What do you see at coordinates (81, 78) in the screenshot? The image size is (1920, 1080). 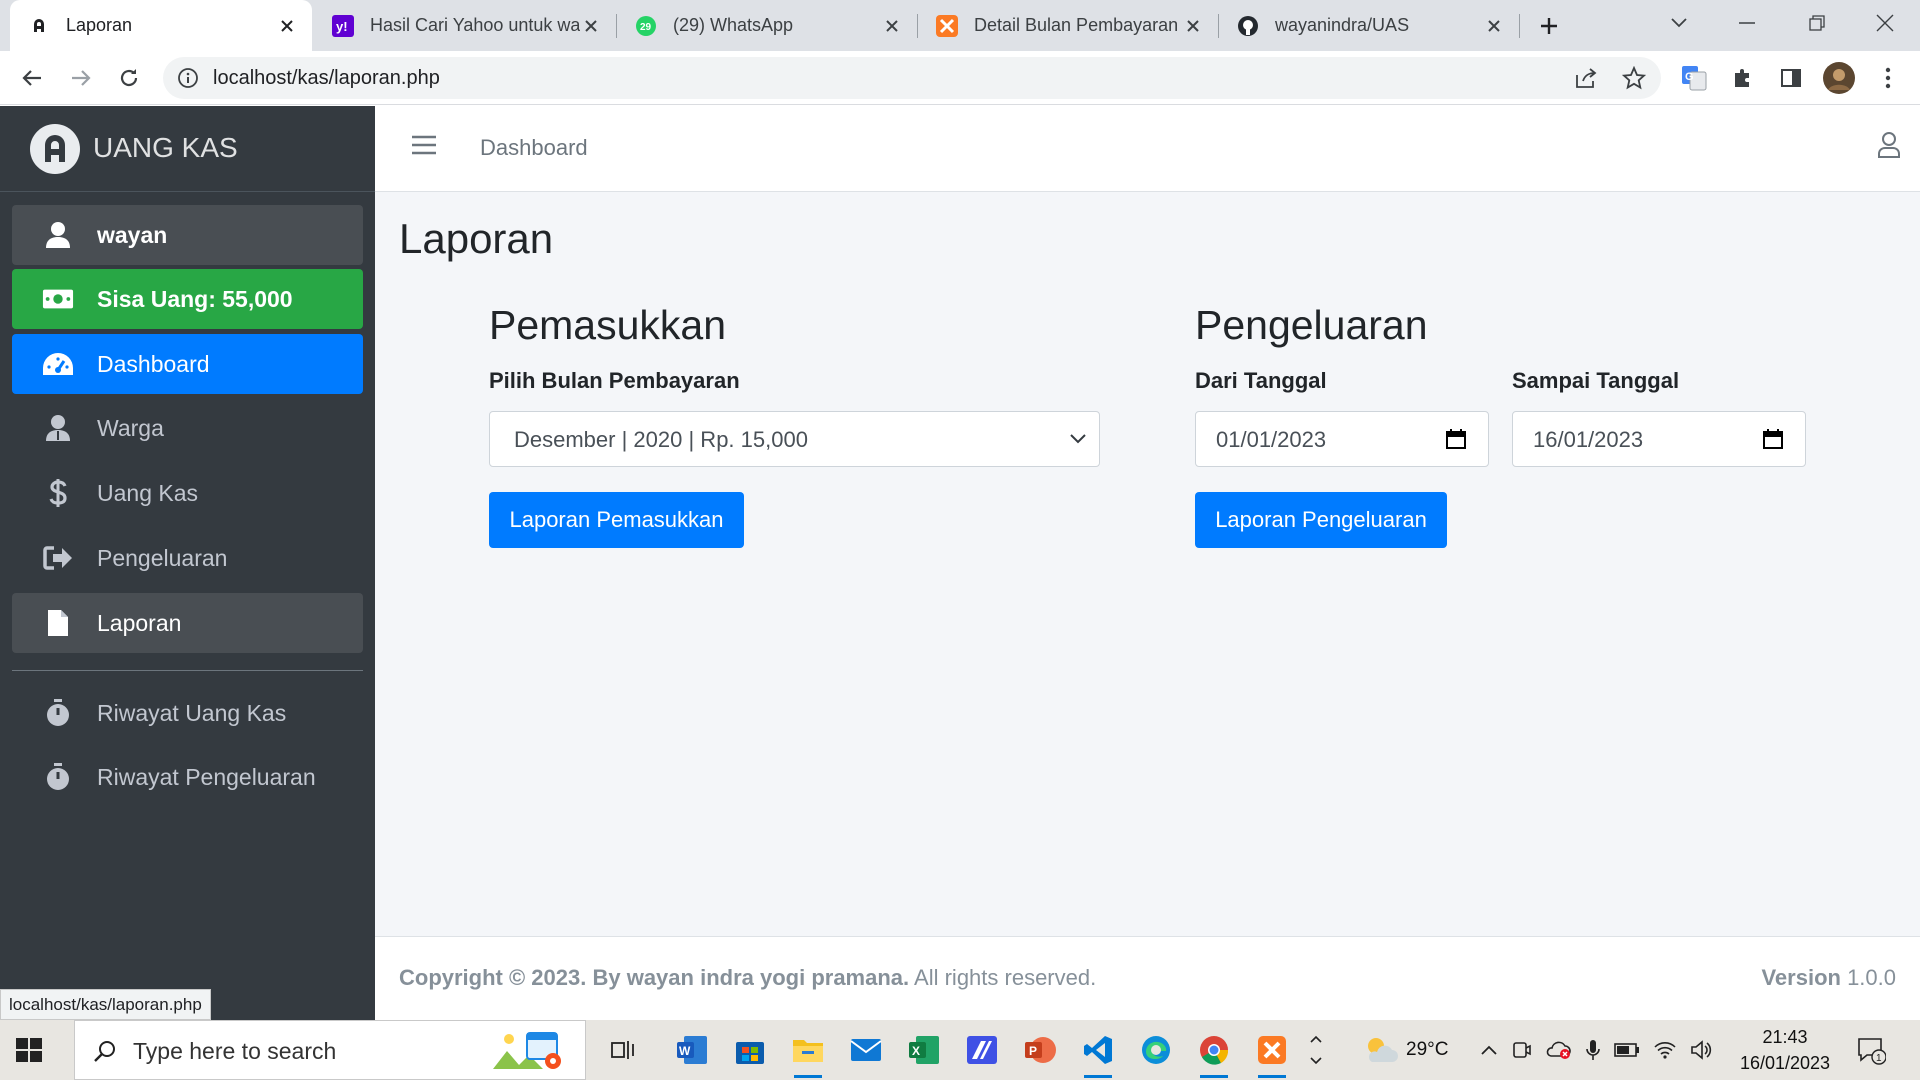 I see `forward-button` at bounding box center [81, 78].